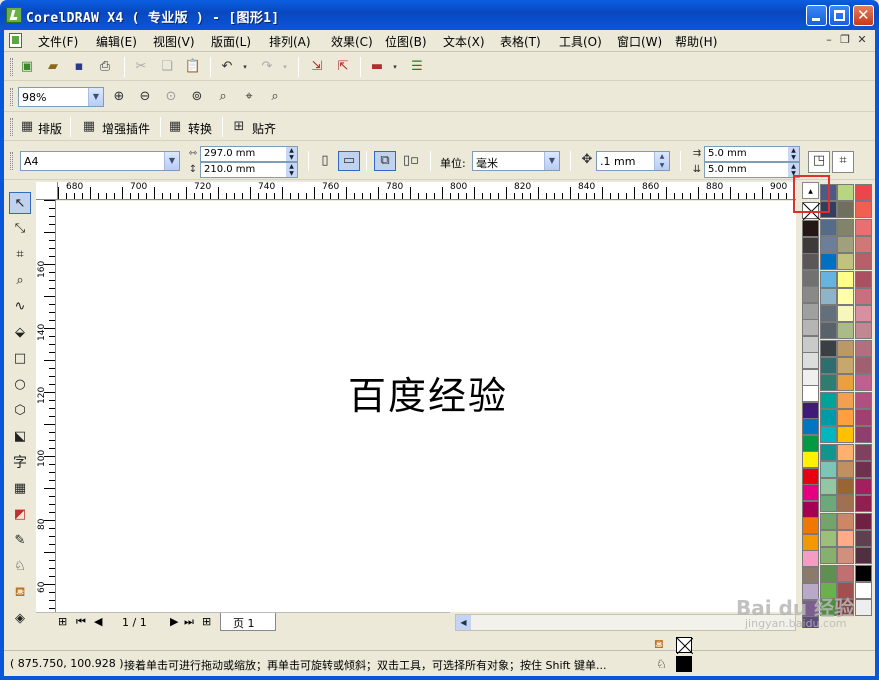  Describe the element at coordinates (98, 621) in the screenshot. I see `previous-page-icon: ◀` at that location.